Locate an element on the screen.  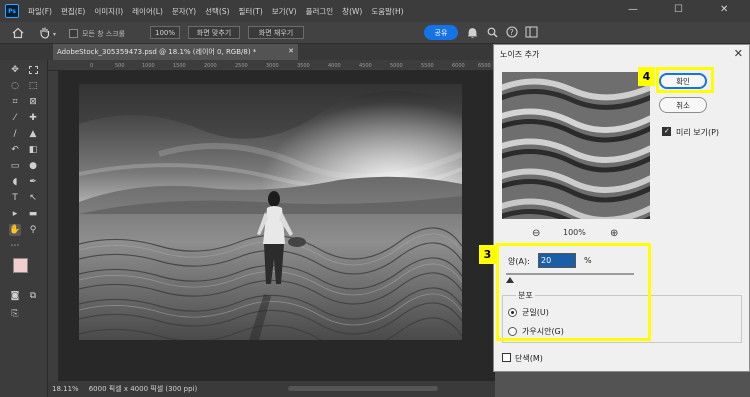
gradient-tool-icon: ▭ is located at coordinates (15, 166).